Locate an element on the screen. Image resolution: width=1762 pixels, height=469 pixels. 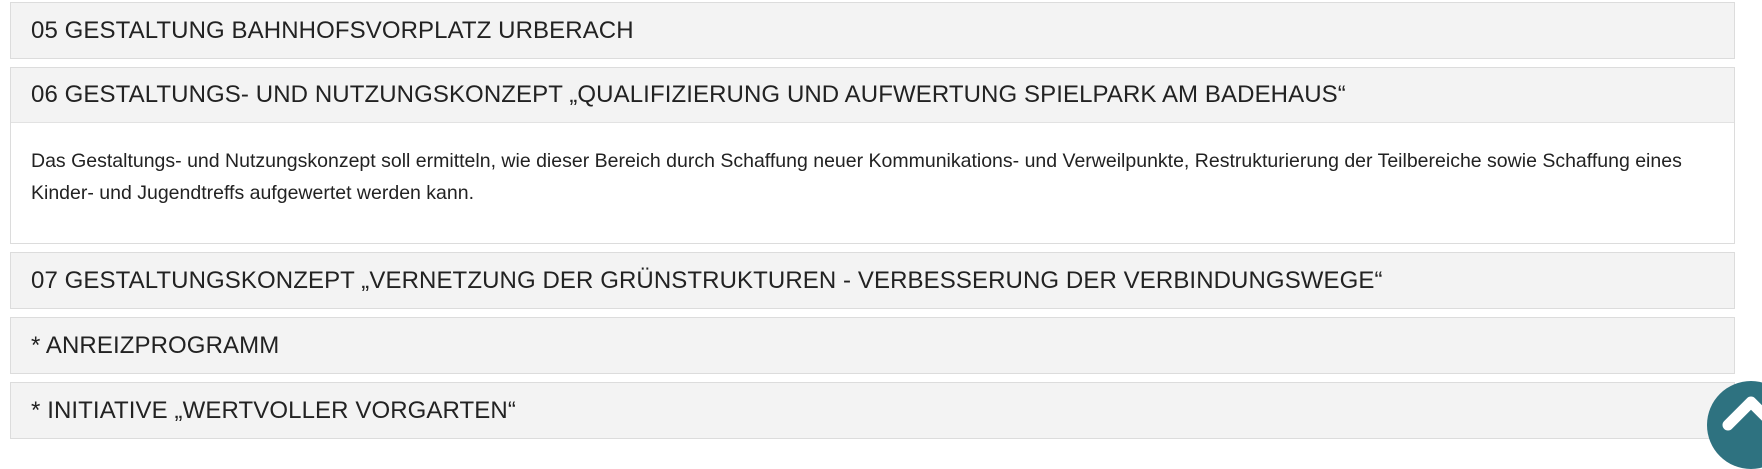
accordion-item-05: 05 GESTALTUNG BAHNHOFSVORPLATZ URBERACH is located at coordinates (872, 30).